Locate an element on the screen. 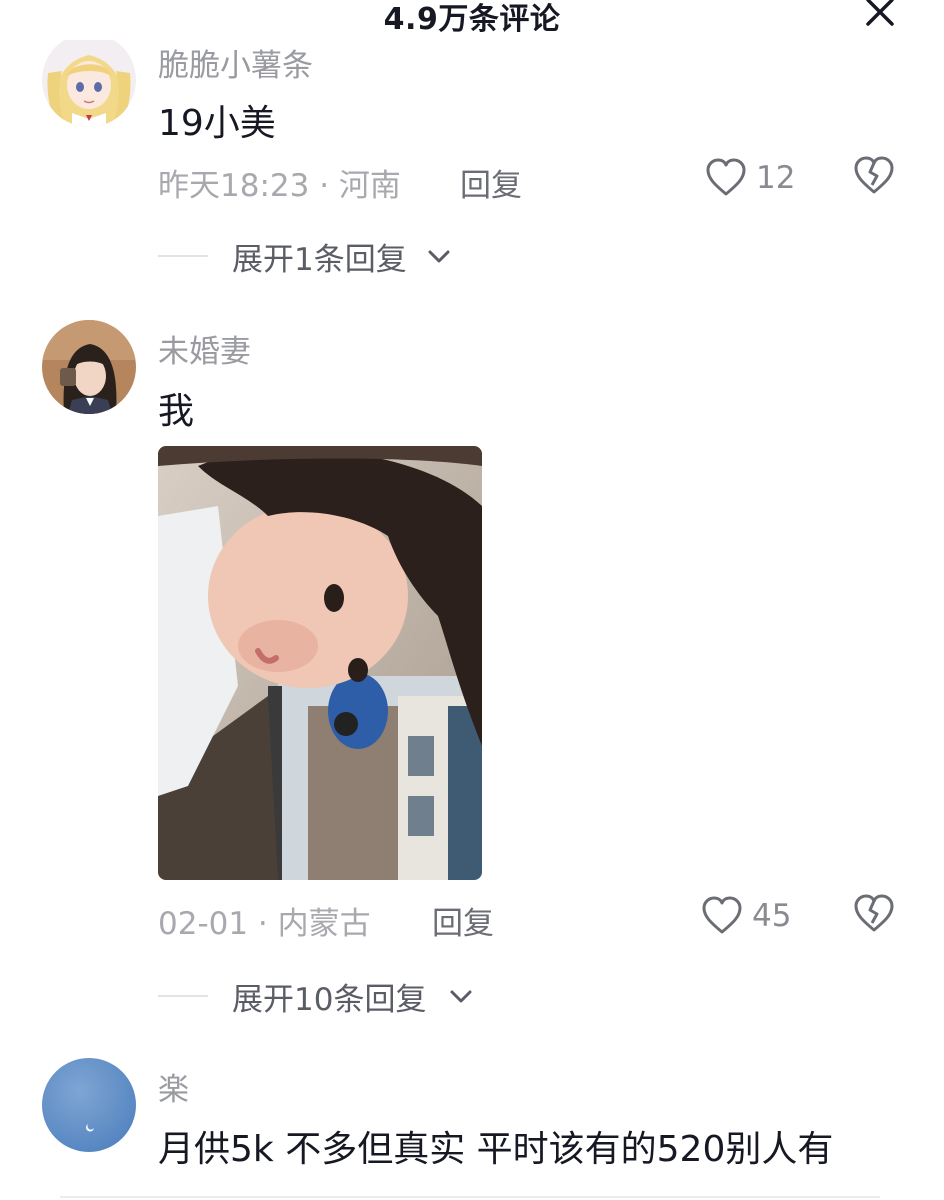 The image size is (944, 1200). comment-photo is located at coordinates (320, 663).